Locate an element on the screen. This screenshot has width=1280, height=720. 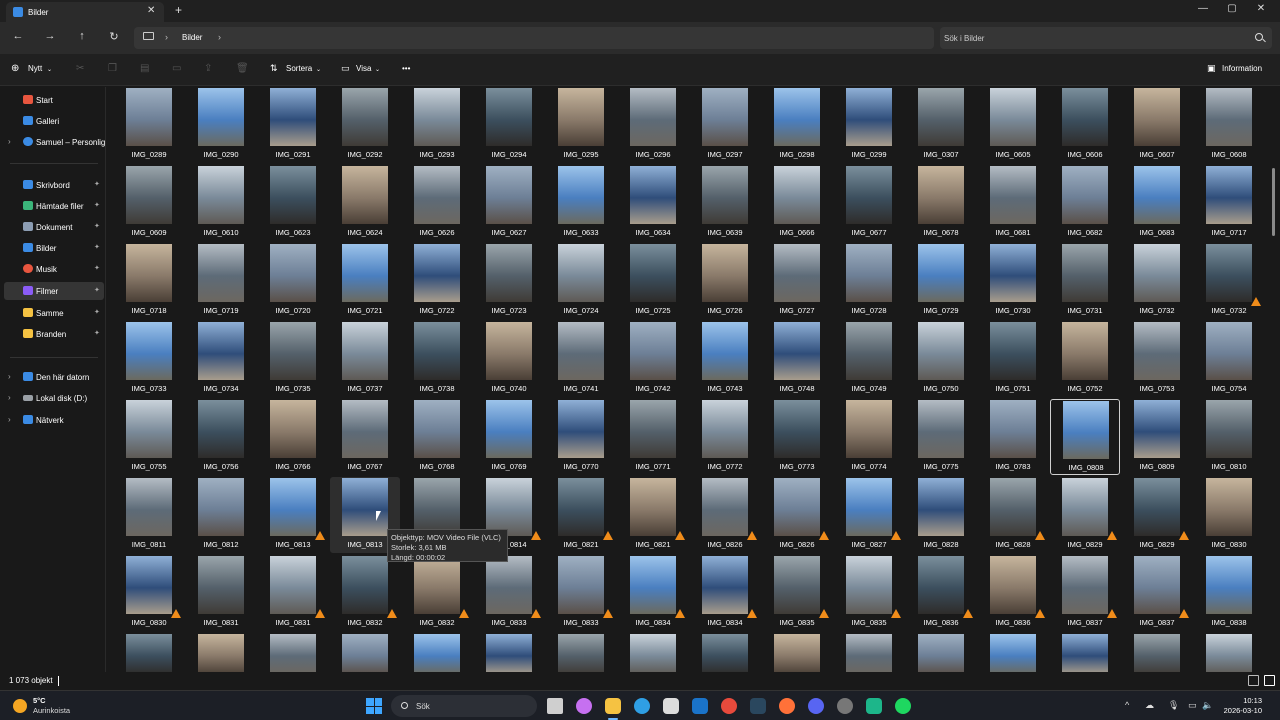
file-item: IMG_0773 is located at coordinates (797, 437).